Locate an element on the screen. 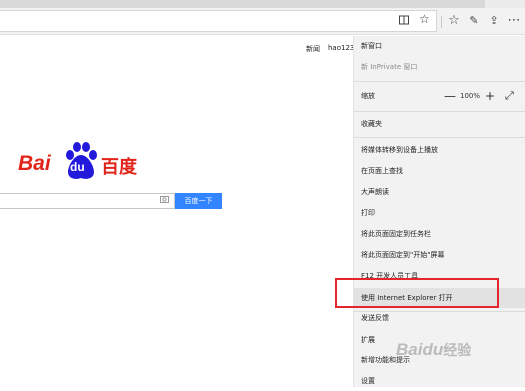 This screenshot has width=525, height=391. search-input is located at coordinates (87, 201).